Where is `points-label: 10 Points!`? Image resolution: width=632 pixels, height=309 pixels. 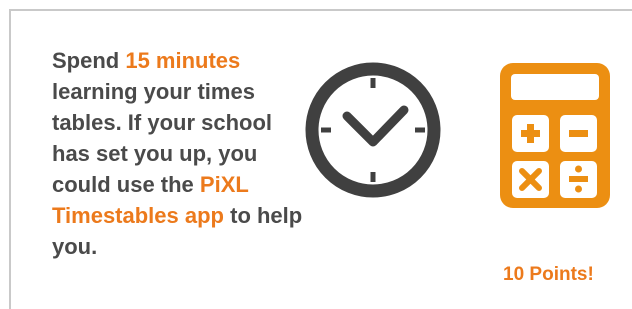
points-label: 10 Points! is located at coordinates (548, 274).